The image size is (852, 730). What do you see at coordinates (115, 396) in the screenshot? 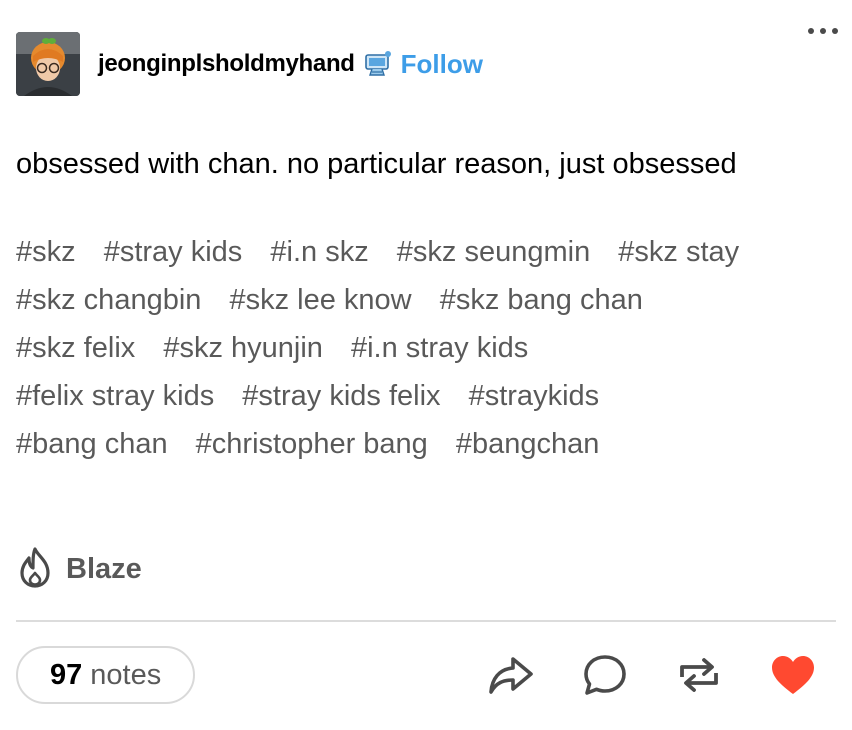
I see `tag: #felix stray kids` at bounding box center [115, 396].